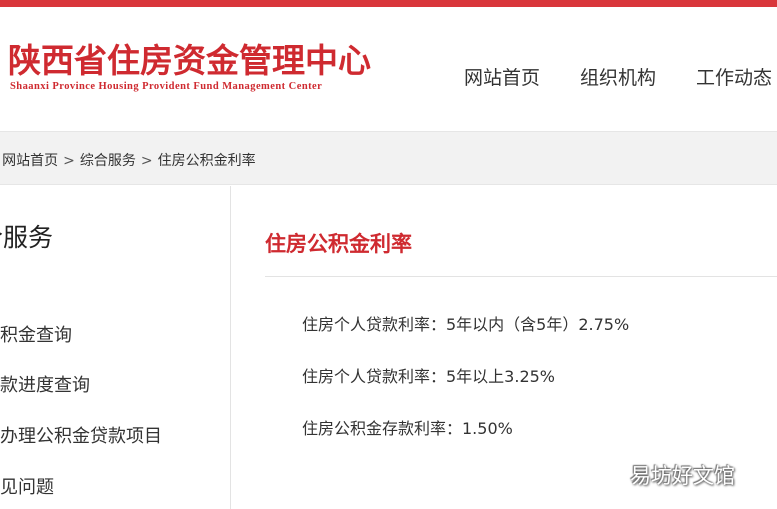 The width and height of the screenshot is (777, 509). What do you see at coordinates (388, 158) in the screenshot?
I see `breadcrumb-bar: : 网站首页>综合服务>住房公积金利率` at bounding box center [388, 158].